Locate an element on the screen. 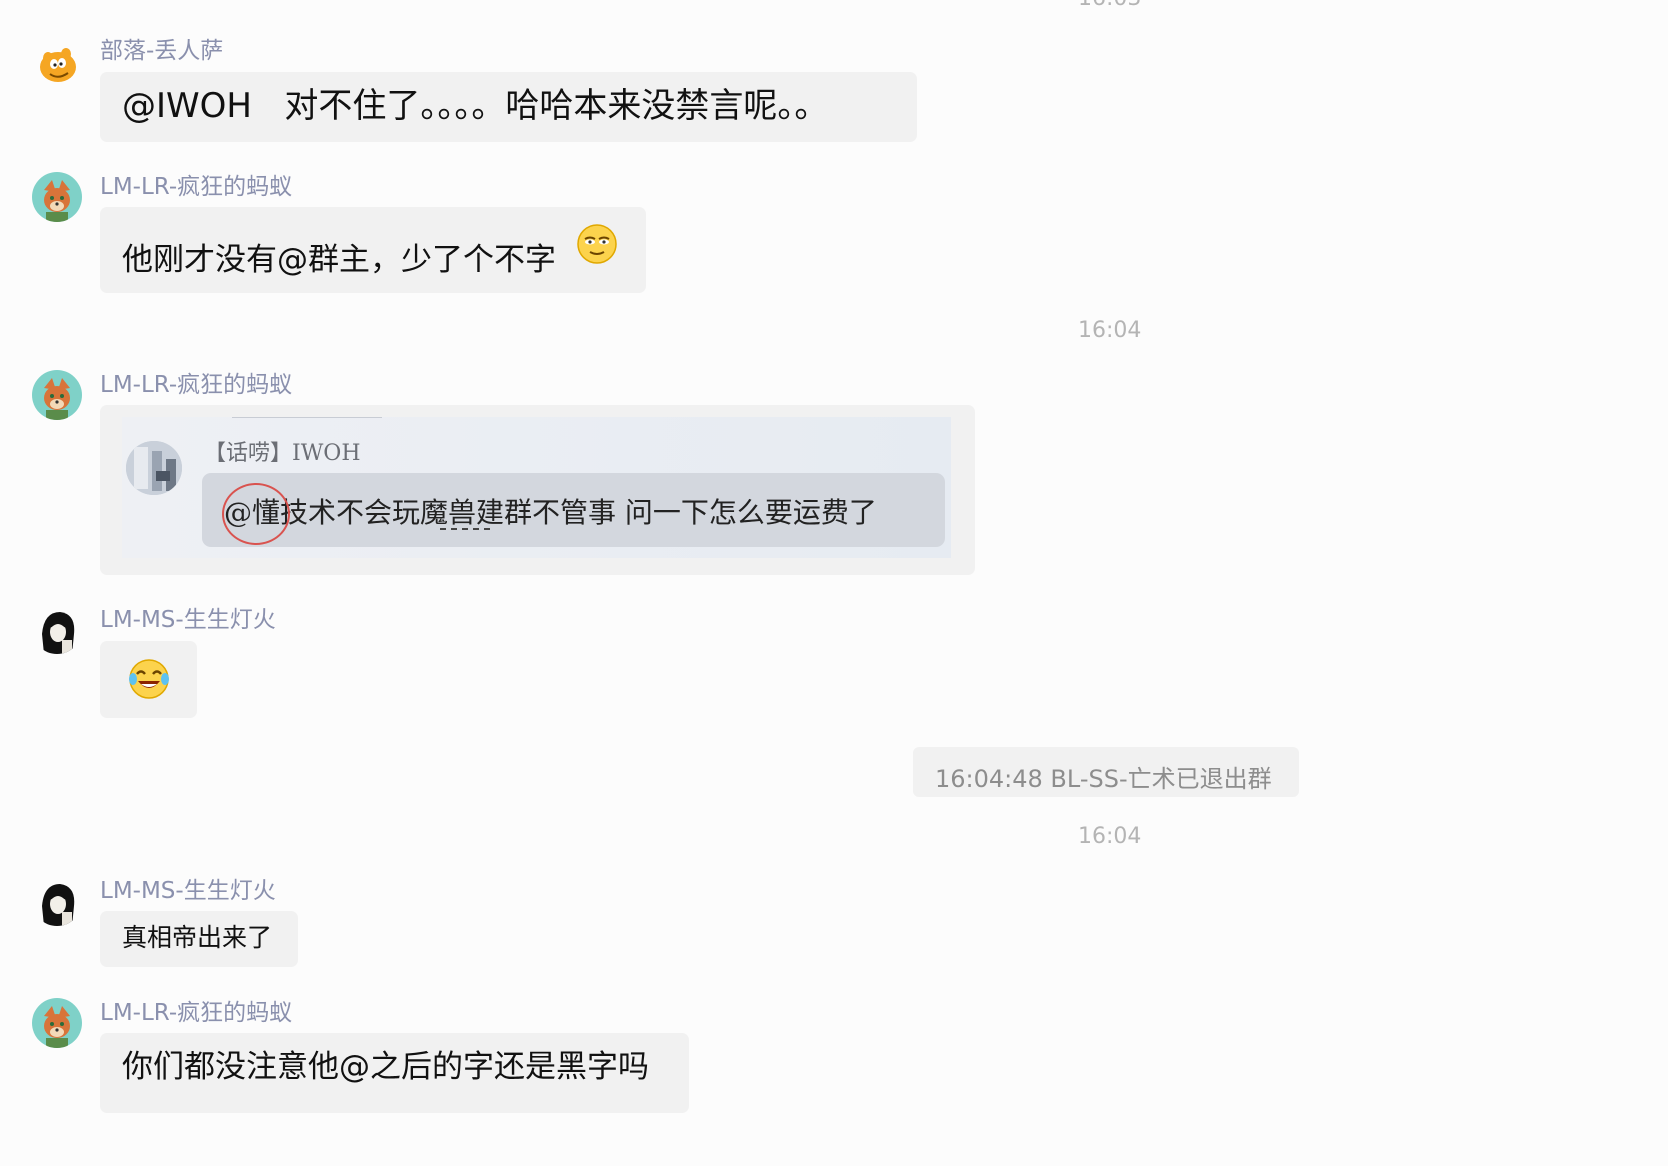 Image resolution: width=1668 pixels, height=1166 pixels. message-bubble is located at coordinates (148, 679).